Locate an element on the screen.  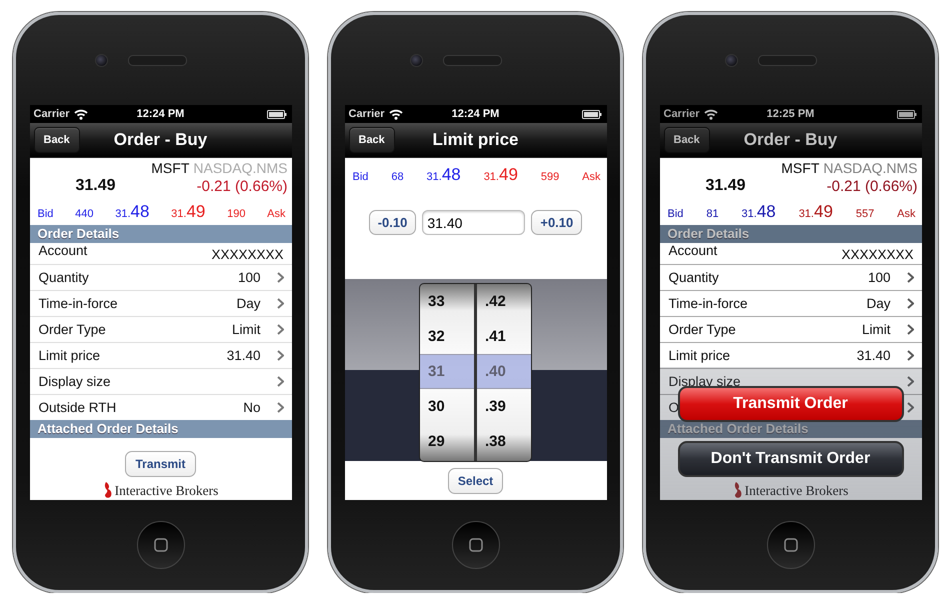
select-button: Select is located at coordinates (476, 481).